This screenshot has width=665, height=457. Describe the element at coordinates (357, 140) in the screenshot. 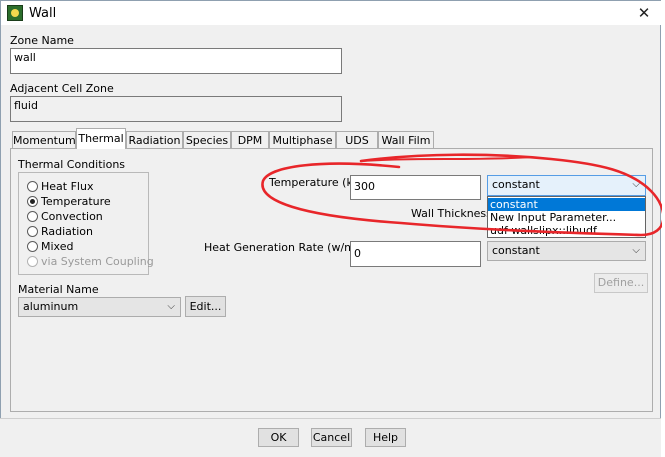

I see `tab-uds: UDS` at that location.